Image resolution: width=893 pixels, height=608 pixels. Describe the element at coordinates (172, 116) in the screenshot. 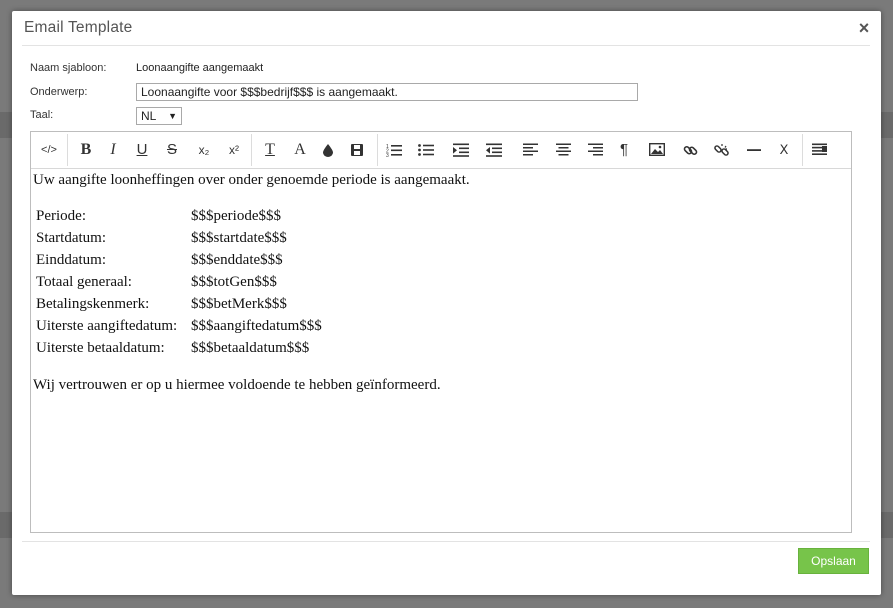

I see `dropdown-arrow-icon: ▼` at that location.